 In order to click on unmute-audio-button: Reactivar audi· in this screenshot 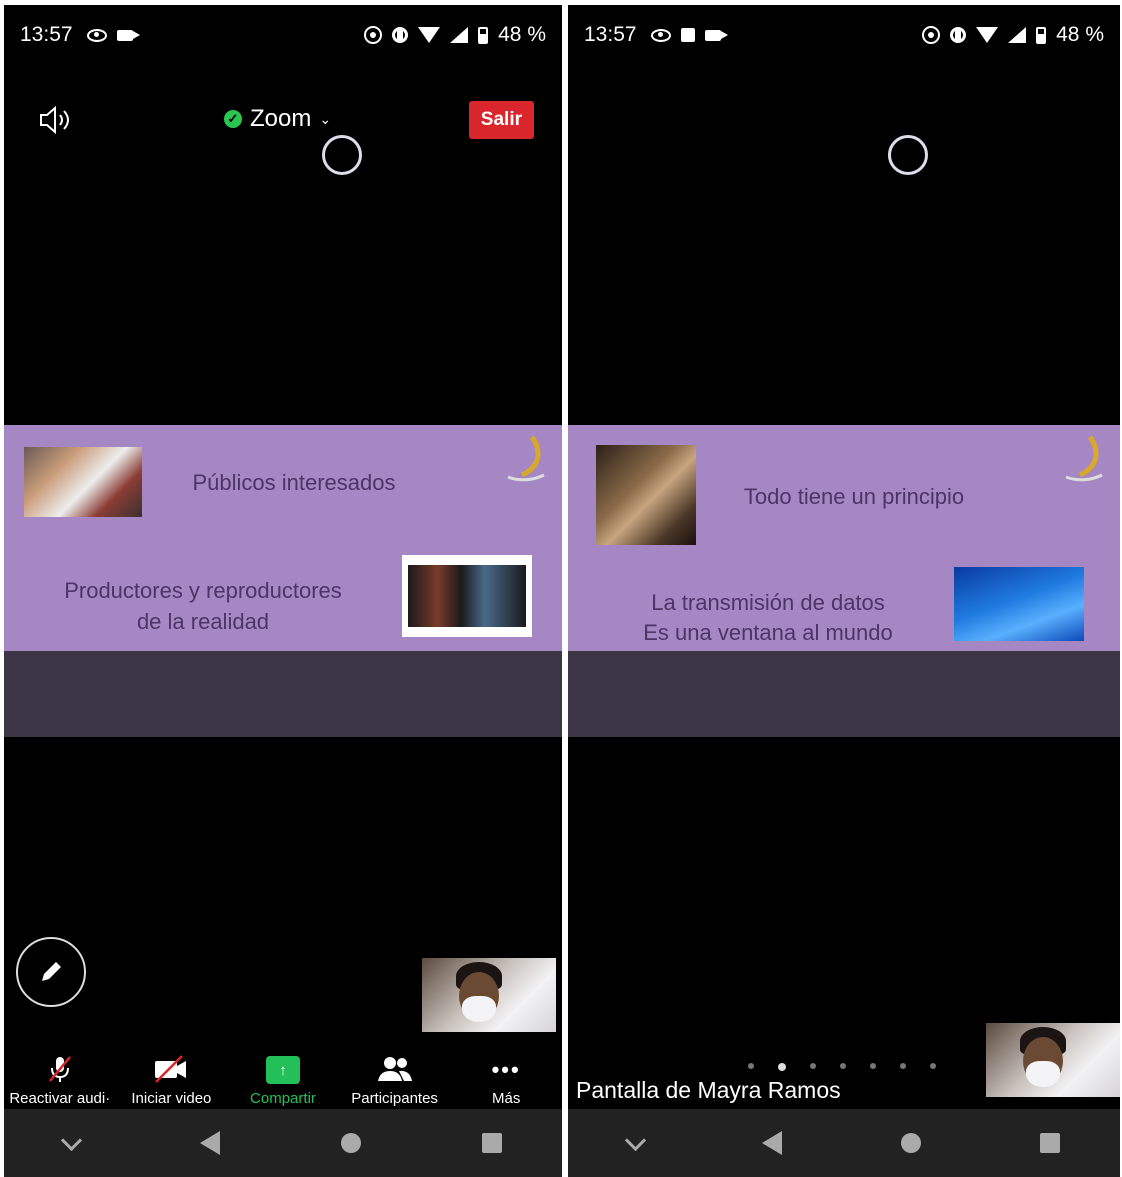, I will do `click(60, 1076)`.